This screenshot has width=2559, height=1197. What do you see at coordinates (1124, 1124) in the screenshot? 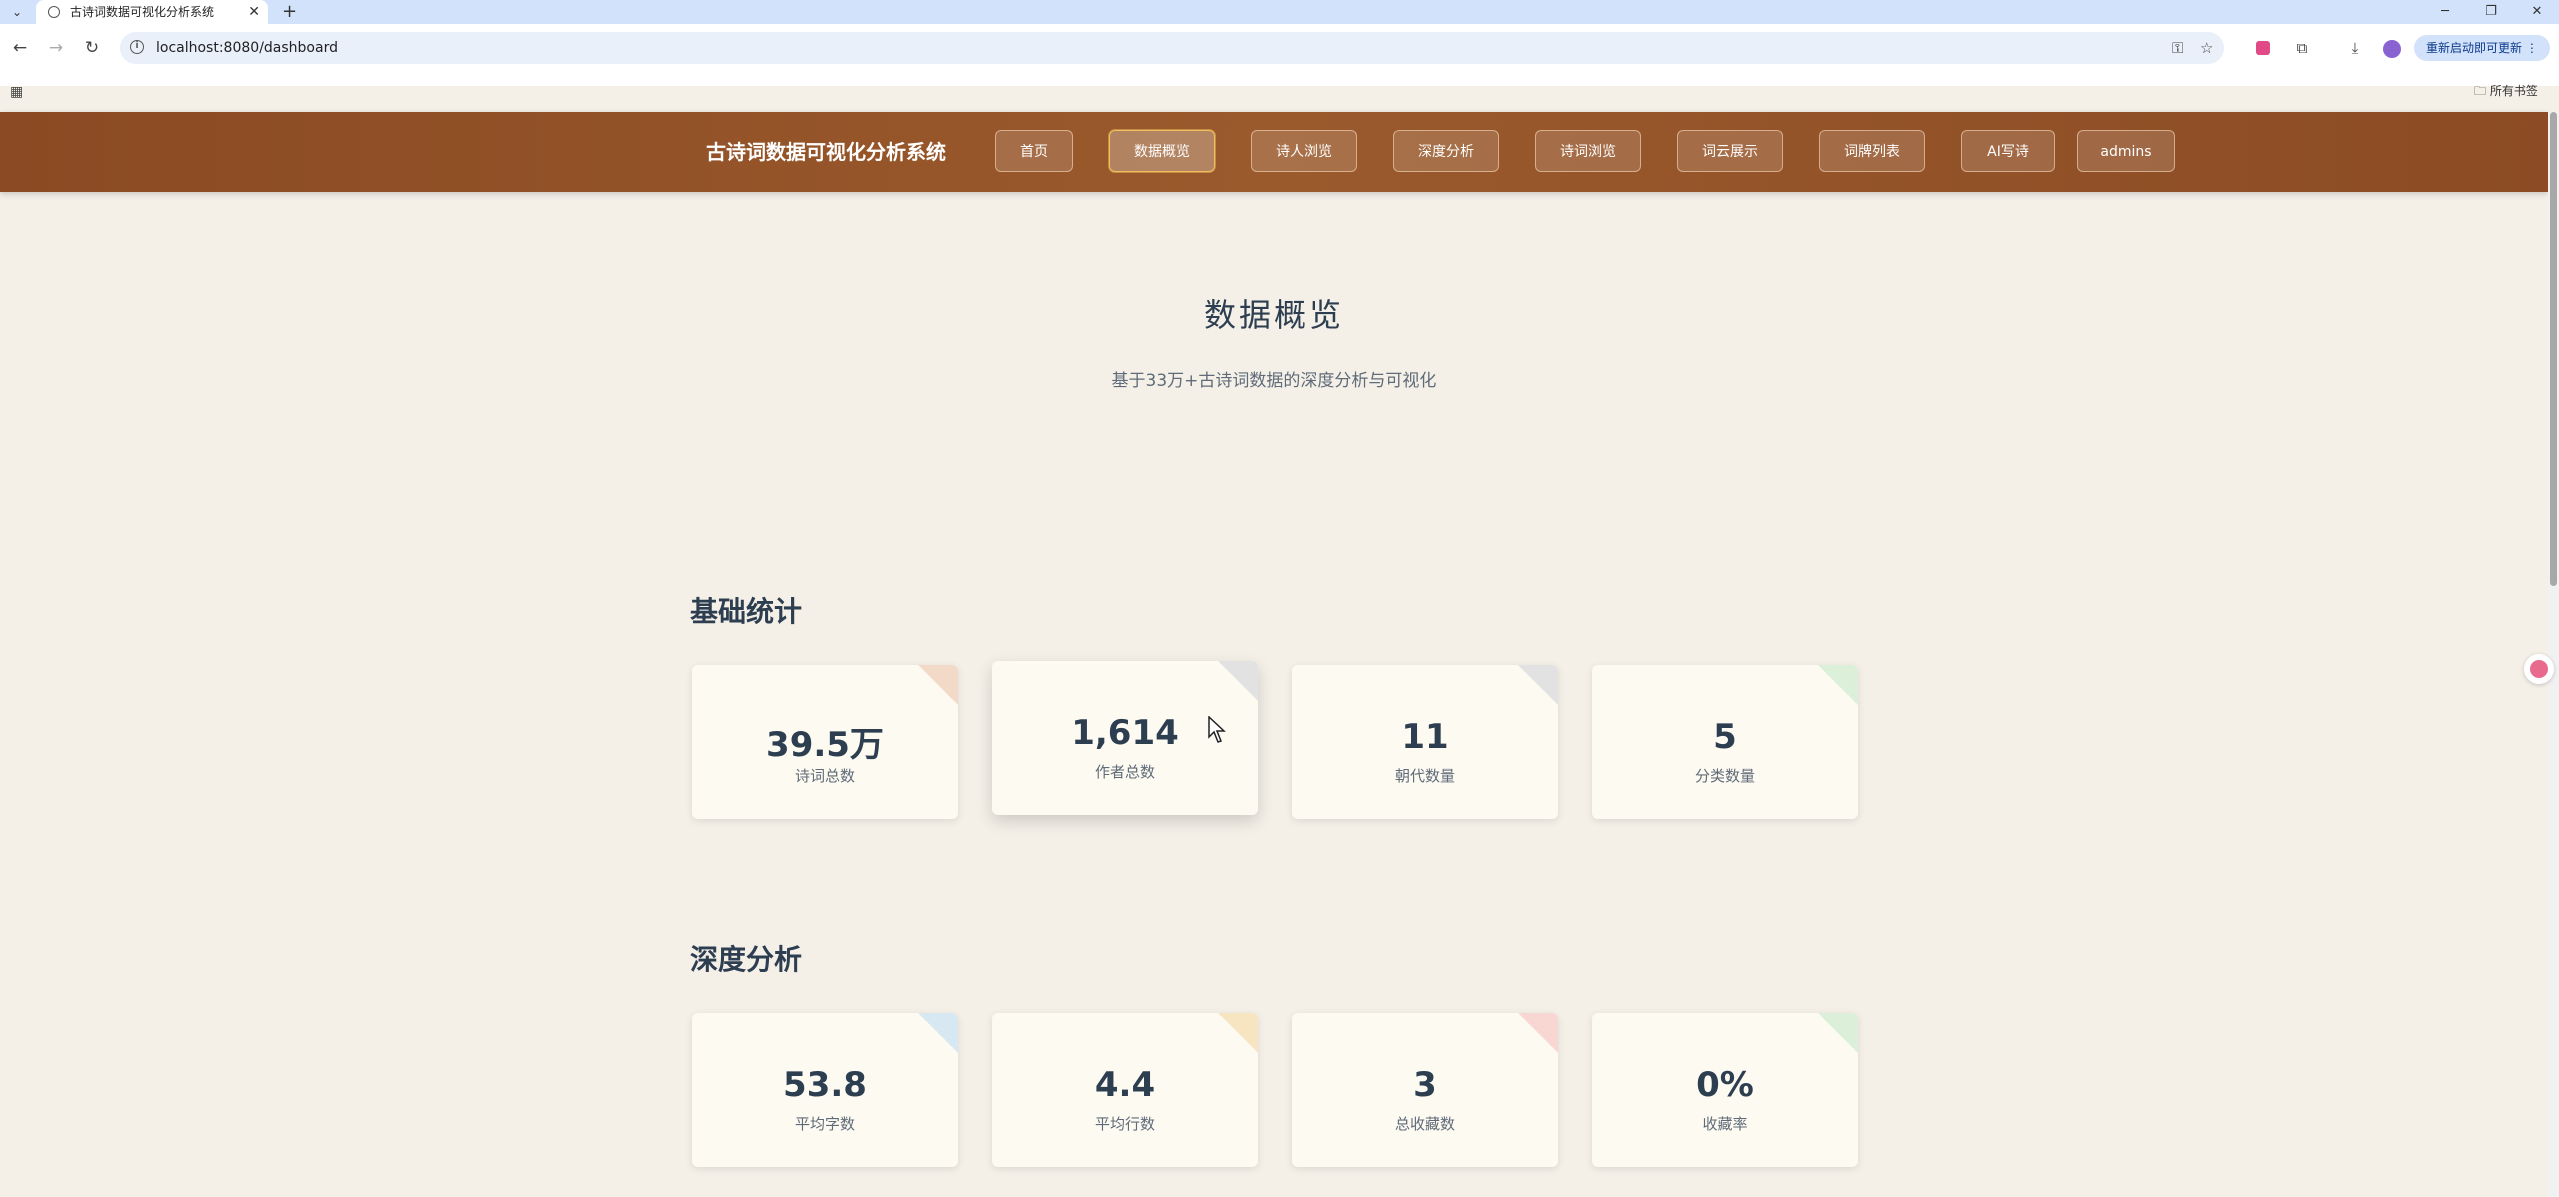
I see `stat-label: 平均行数` at bounding box center [1124, 1124].